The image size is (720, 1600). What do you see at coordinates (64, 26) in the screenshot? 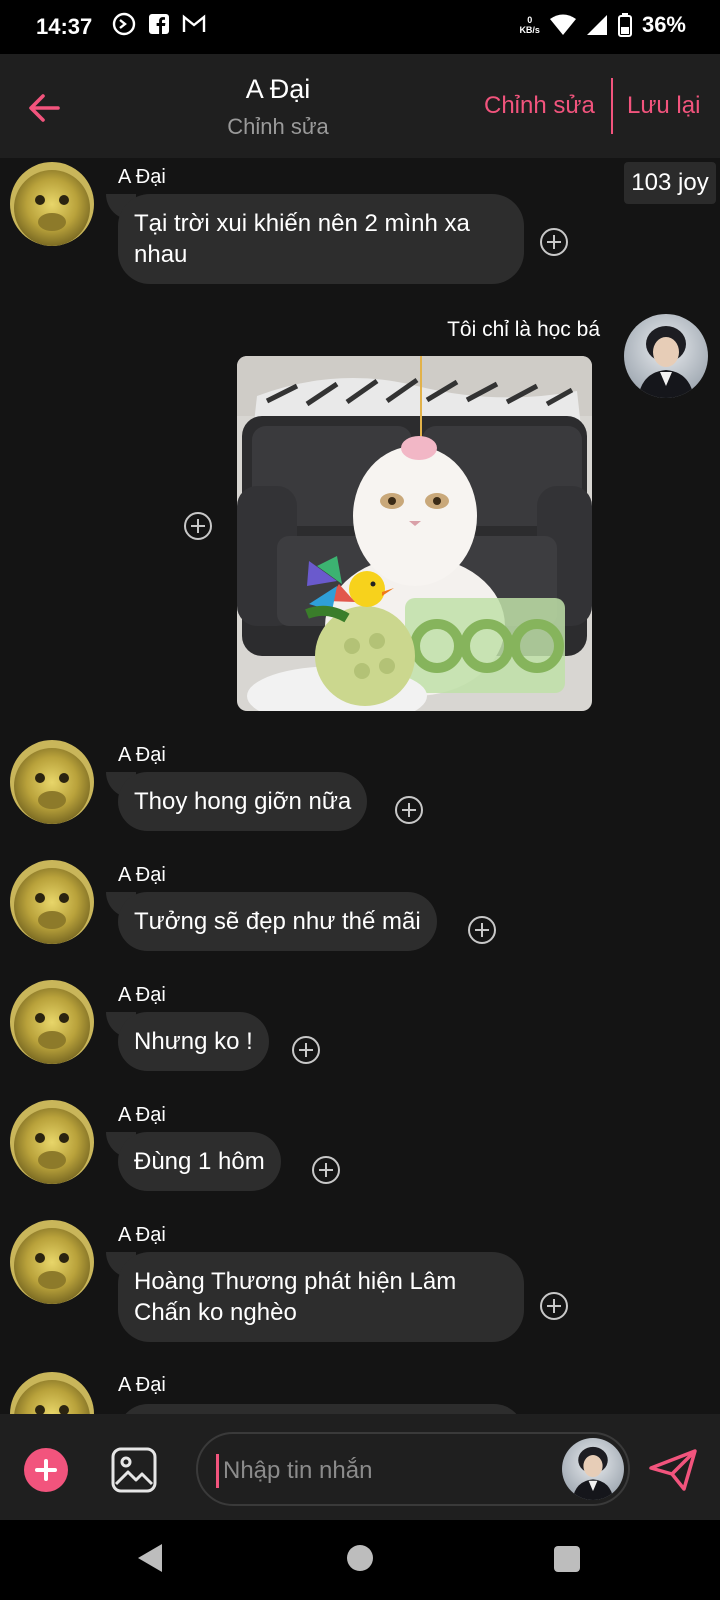
I see `status-time: 14:37` at bounding box center [64, 26].